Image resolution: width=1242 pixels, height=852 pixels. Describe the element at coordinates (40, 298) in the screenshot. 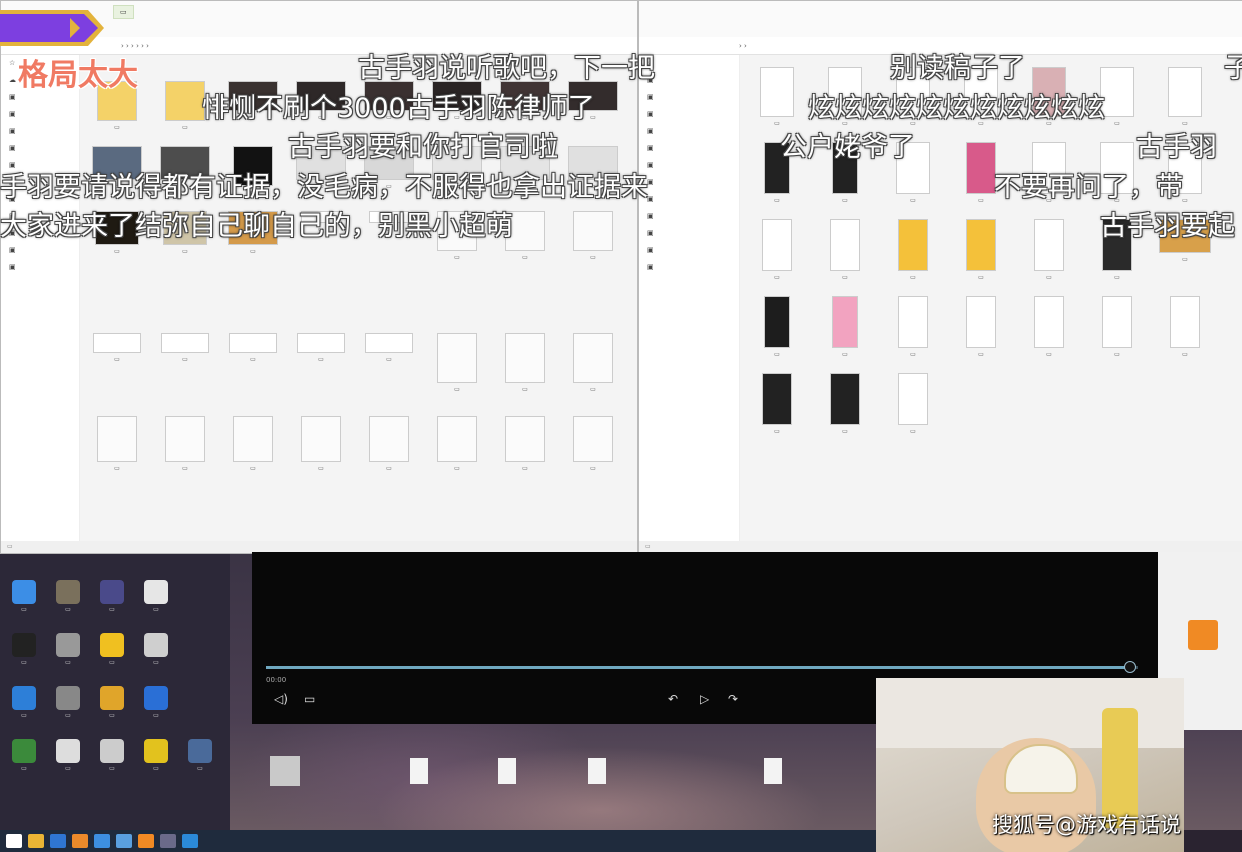

I see `navigation-pane: ☆ ☁ ▣ ▣ ▣ ▣ ▣ ▣ ▣ ▣ ▣ ▣ ▣` at that location.